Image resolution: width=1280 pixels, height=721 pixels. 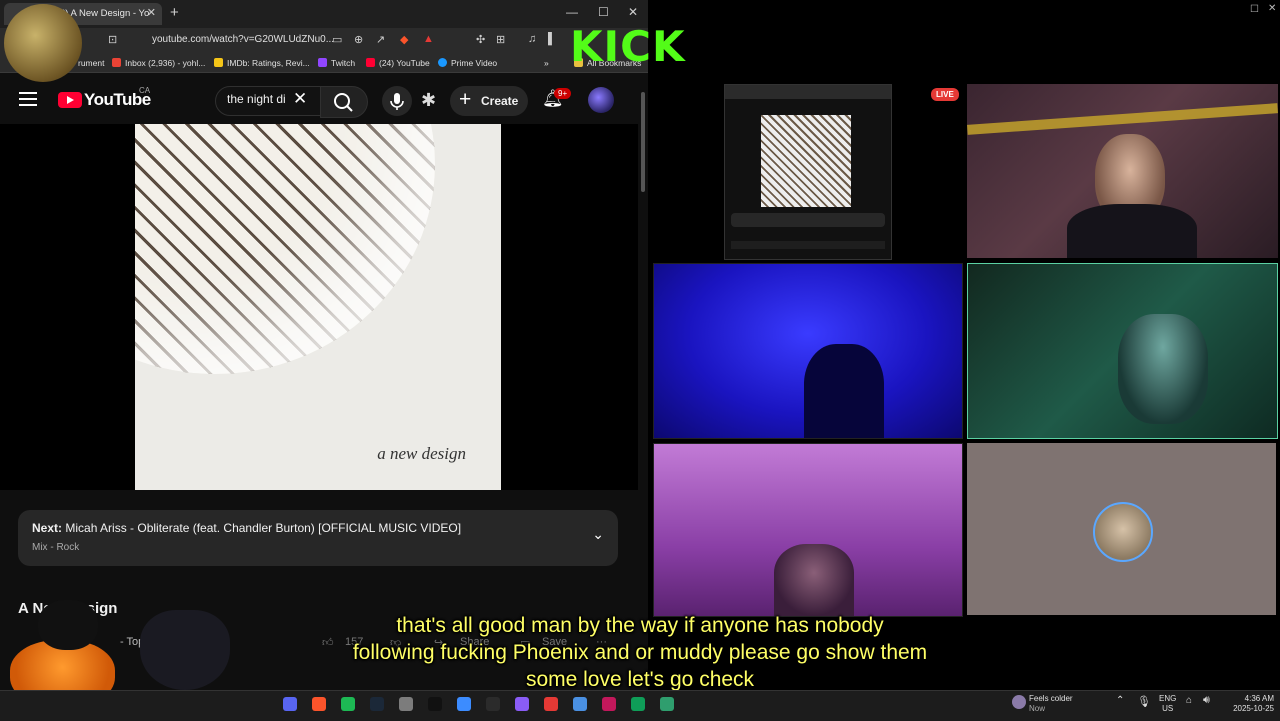 What do you see at coordinates (358, 39) in the screenshot?
I see `zoom-icon: ⊕` at bounding box center [358, 39].